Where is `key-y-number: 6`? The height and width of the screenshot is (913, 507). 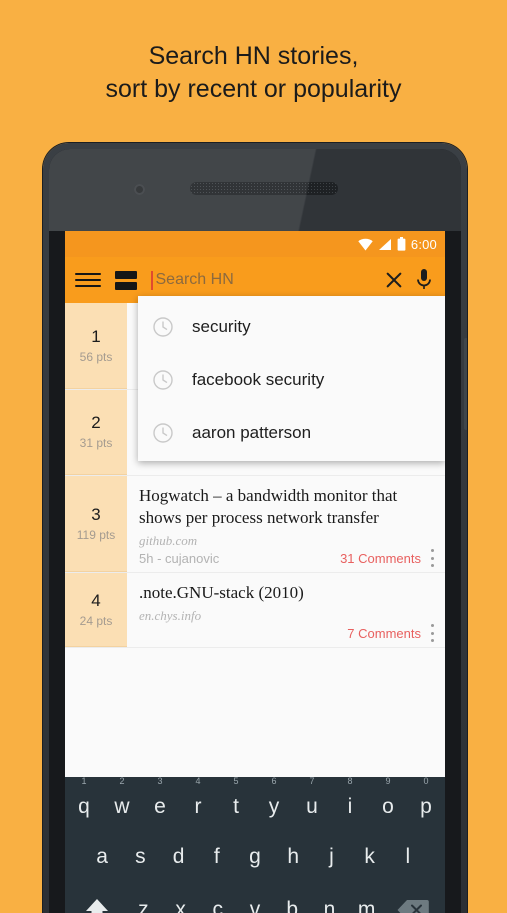
key-y-number: 6 is located at coordinates (274, 781).